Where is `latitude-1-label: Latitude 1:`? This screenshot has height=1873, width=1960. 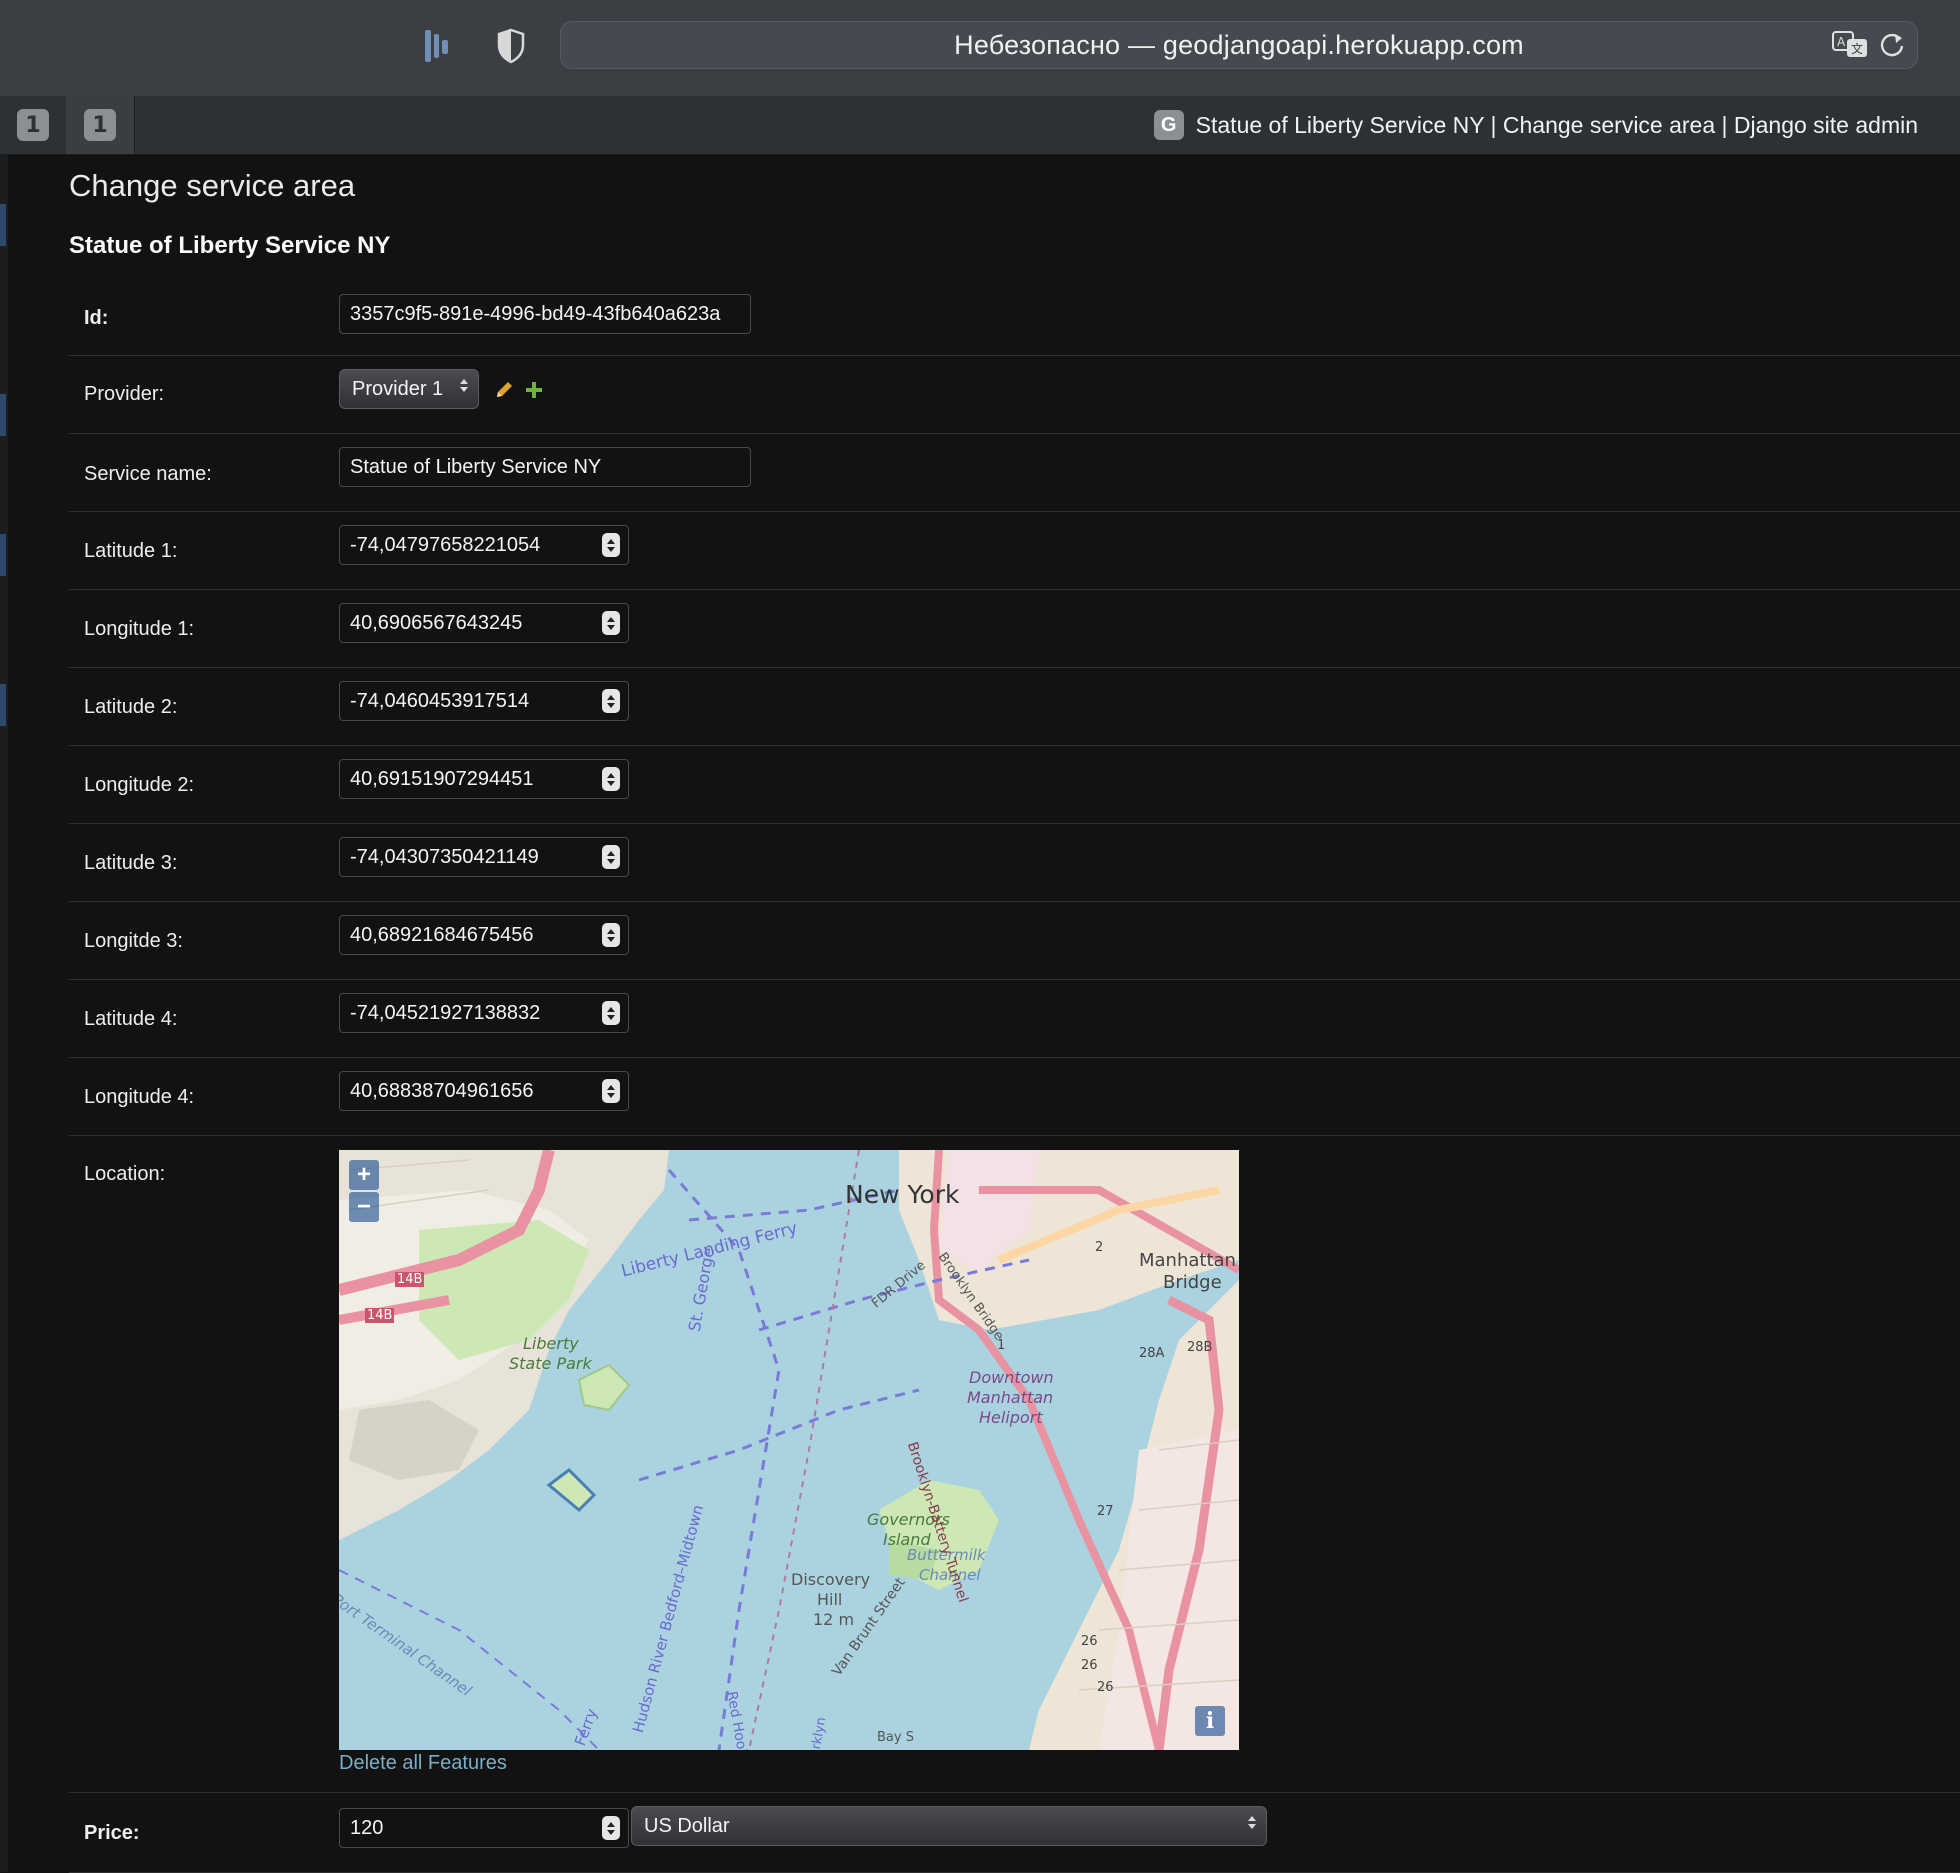
latitude-1-label: Latitude 1: is located at coordinates (131, 551).